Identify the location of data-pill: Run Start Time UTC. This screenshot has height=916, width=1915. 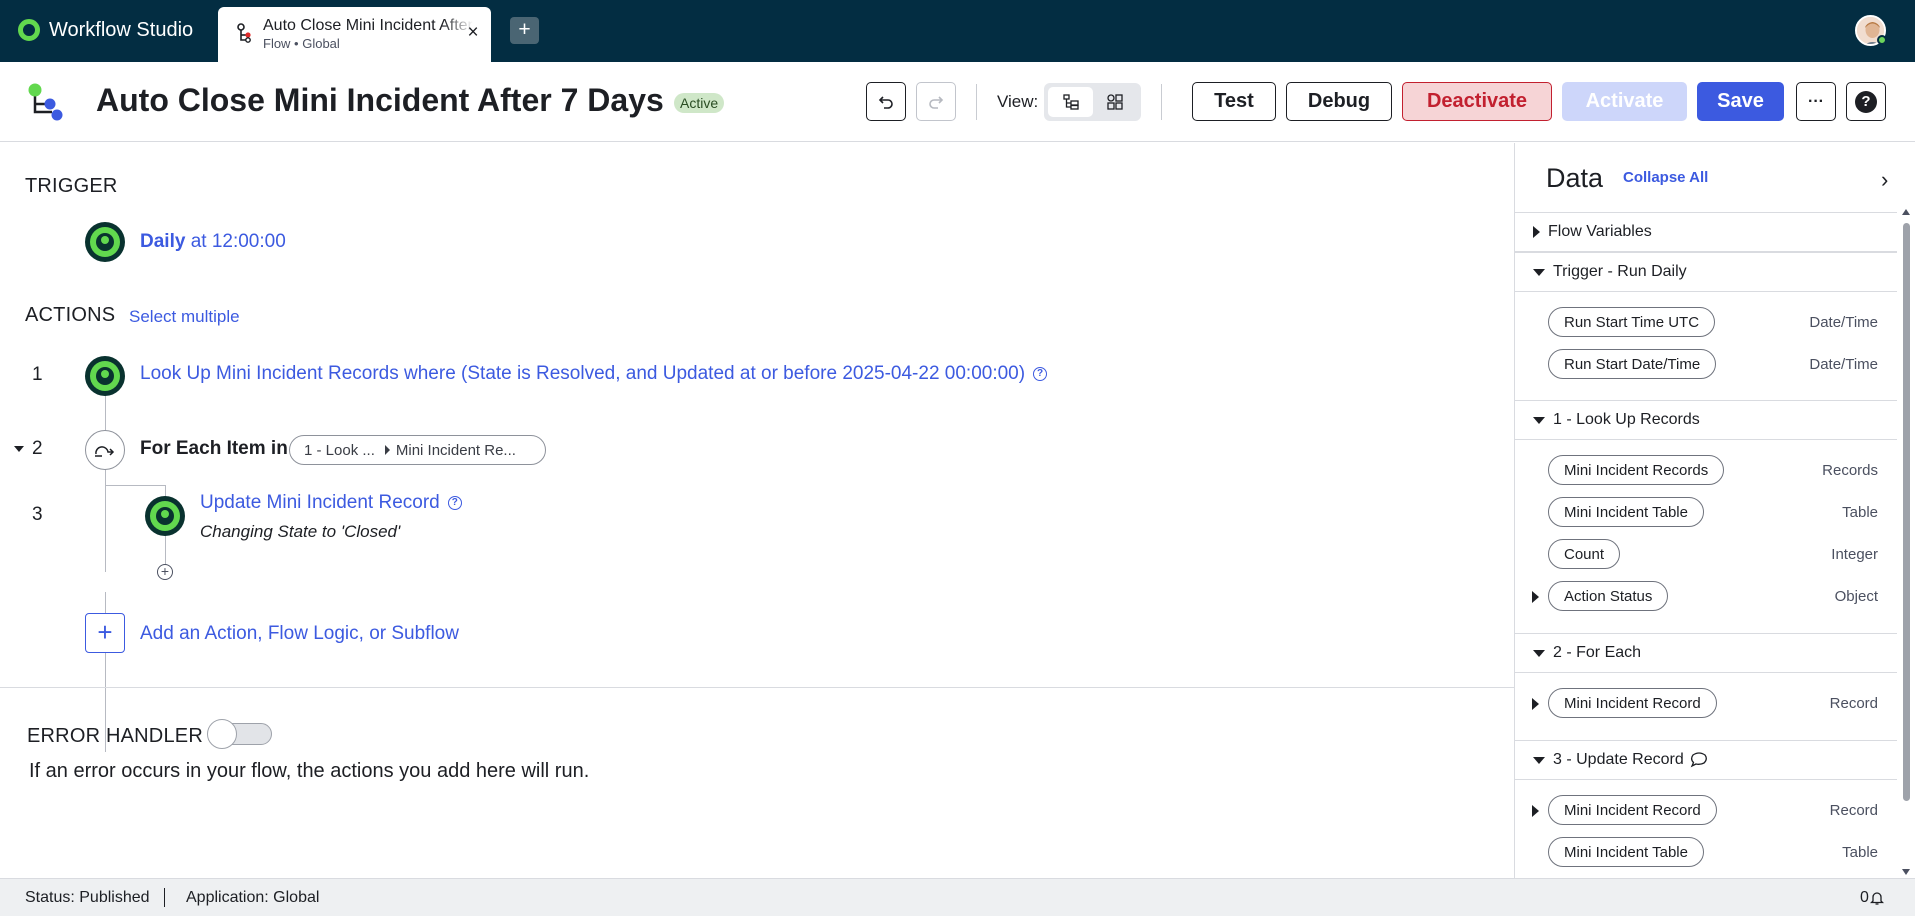
(1632, 322).